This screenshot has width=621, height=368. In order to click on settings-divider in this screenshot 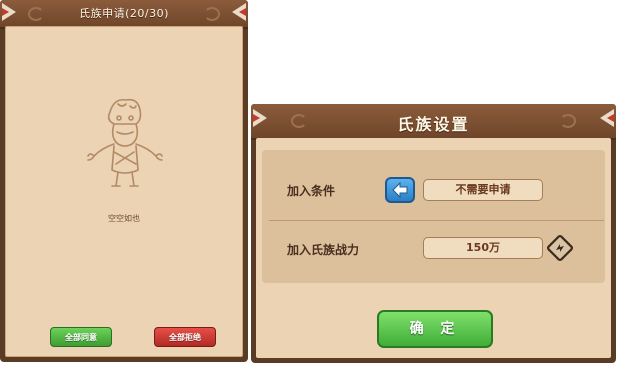, I will do `click(436, 220)`.